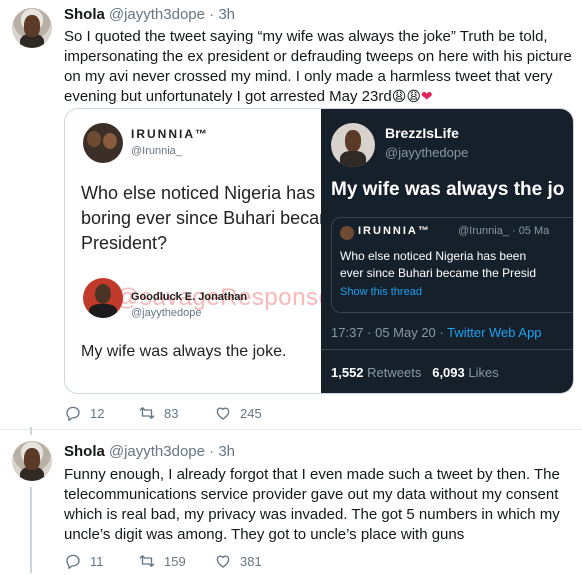 This screenshot has width=582, height=575. Describe the element at coordinates (422, 133) in the screenshot. I see `screenshot-author-name: BrezzIsLife` at that location.